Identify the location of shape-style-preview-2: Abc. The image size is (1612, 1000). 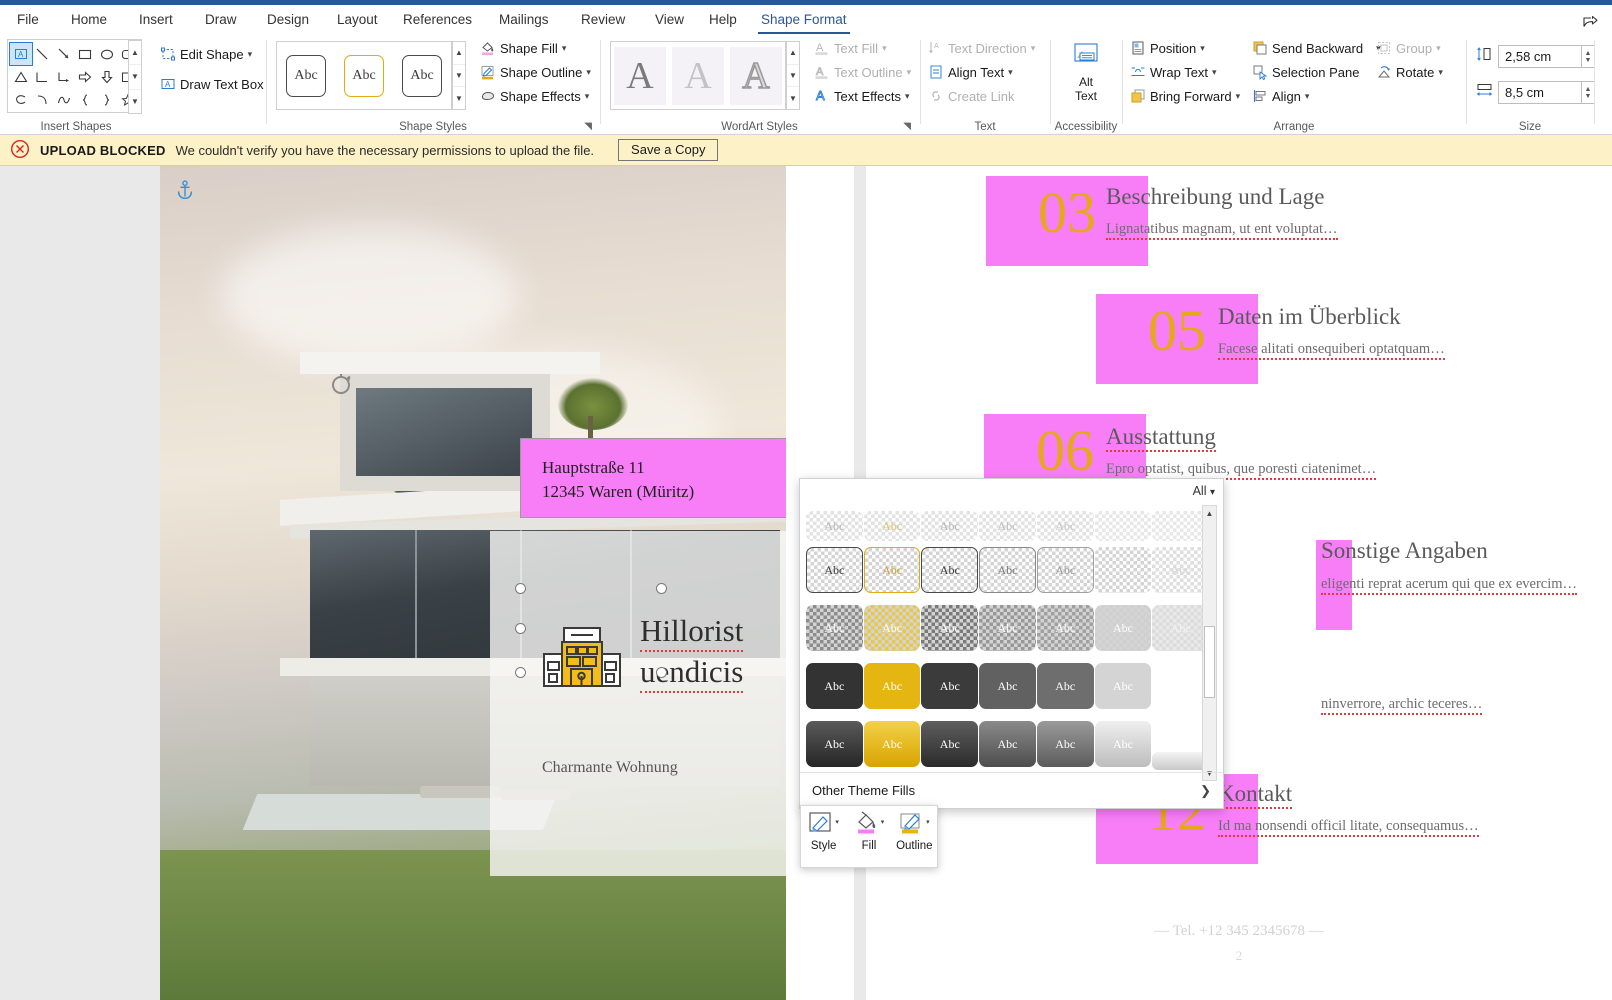
(364, 75).